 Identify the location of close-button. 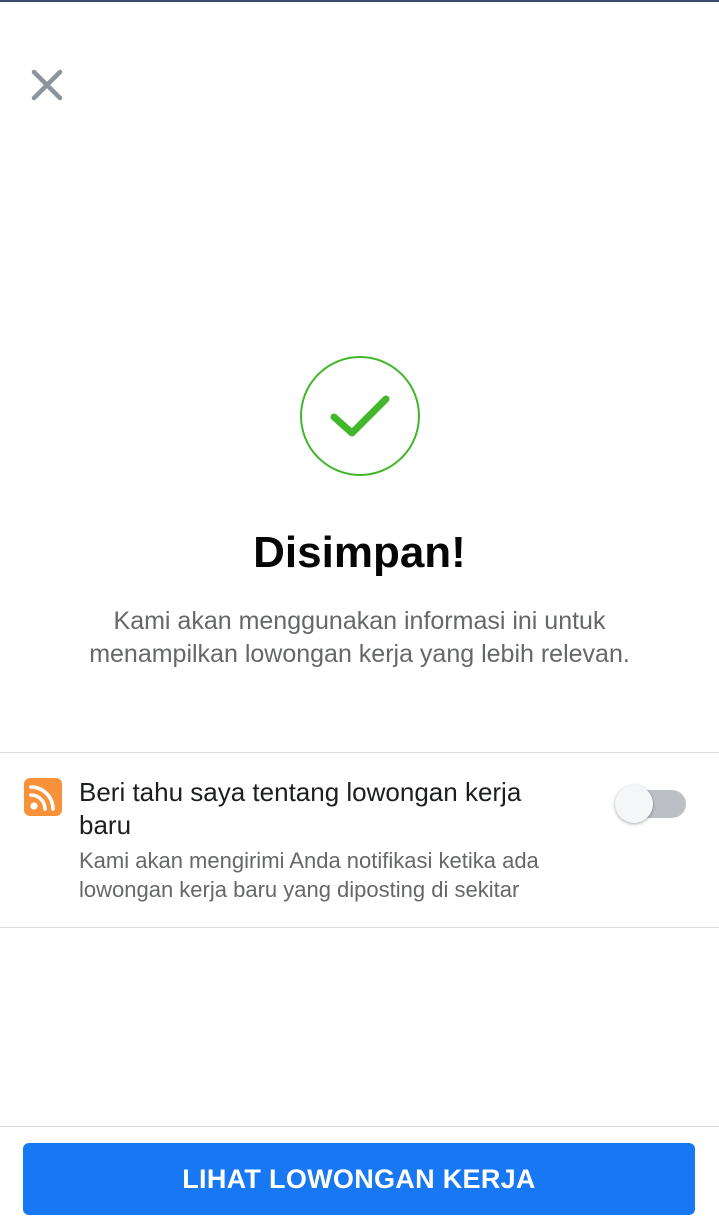
(47, 85).